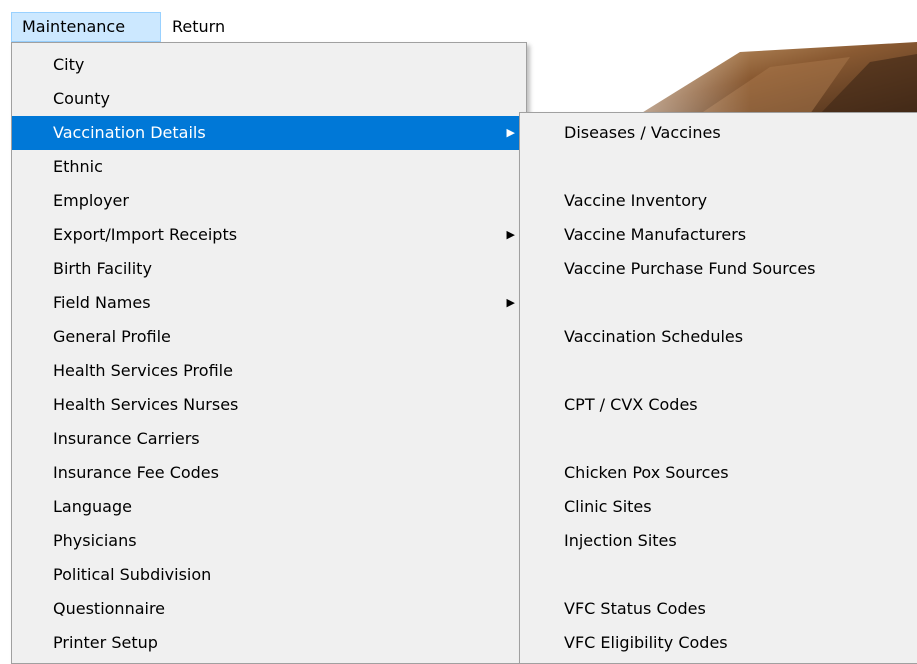 The image size is (917, 664). I want to click on menu-item-questionnaire: Questionnaire, so click(269, 609).